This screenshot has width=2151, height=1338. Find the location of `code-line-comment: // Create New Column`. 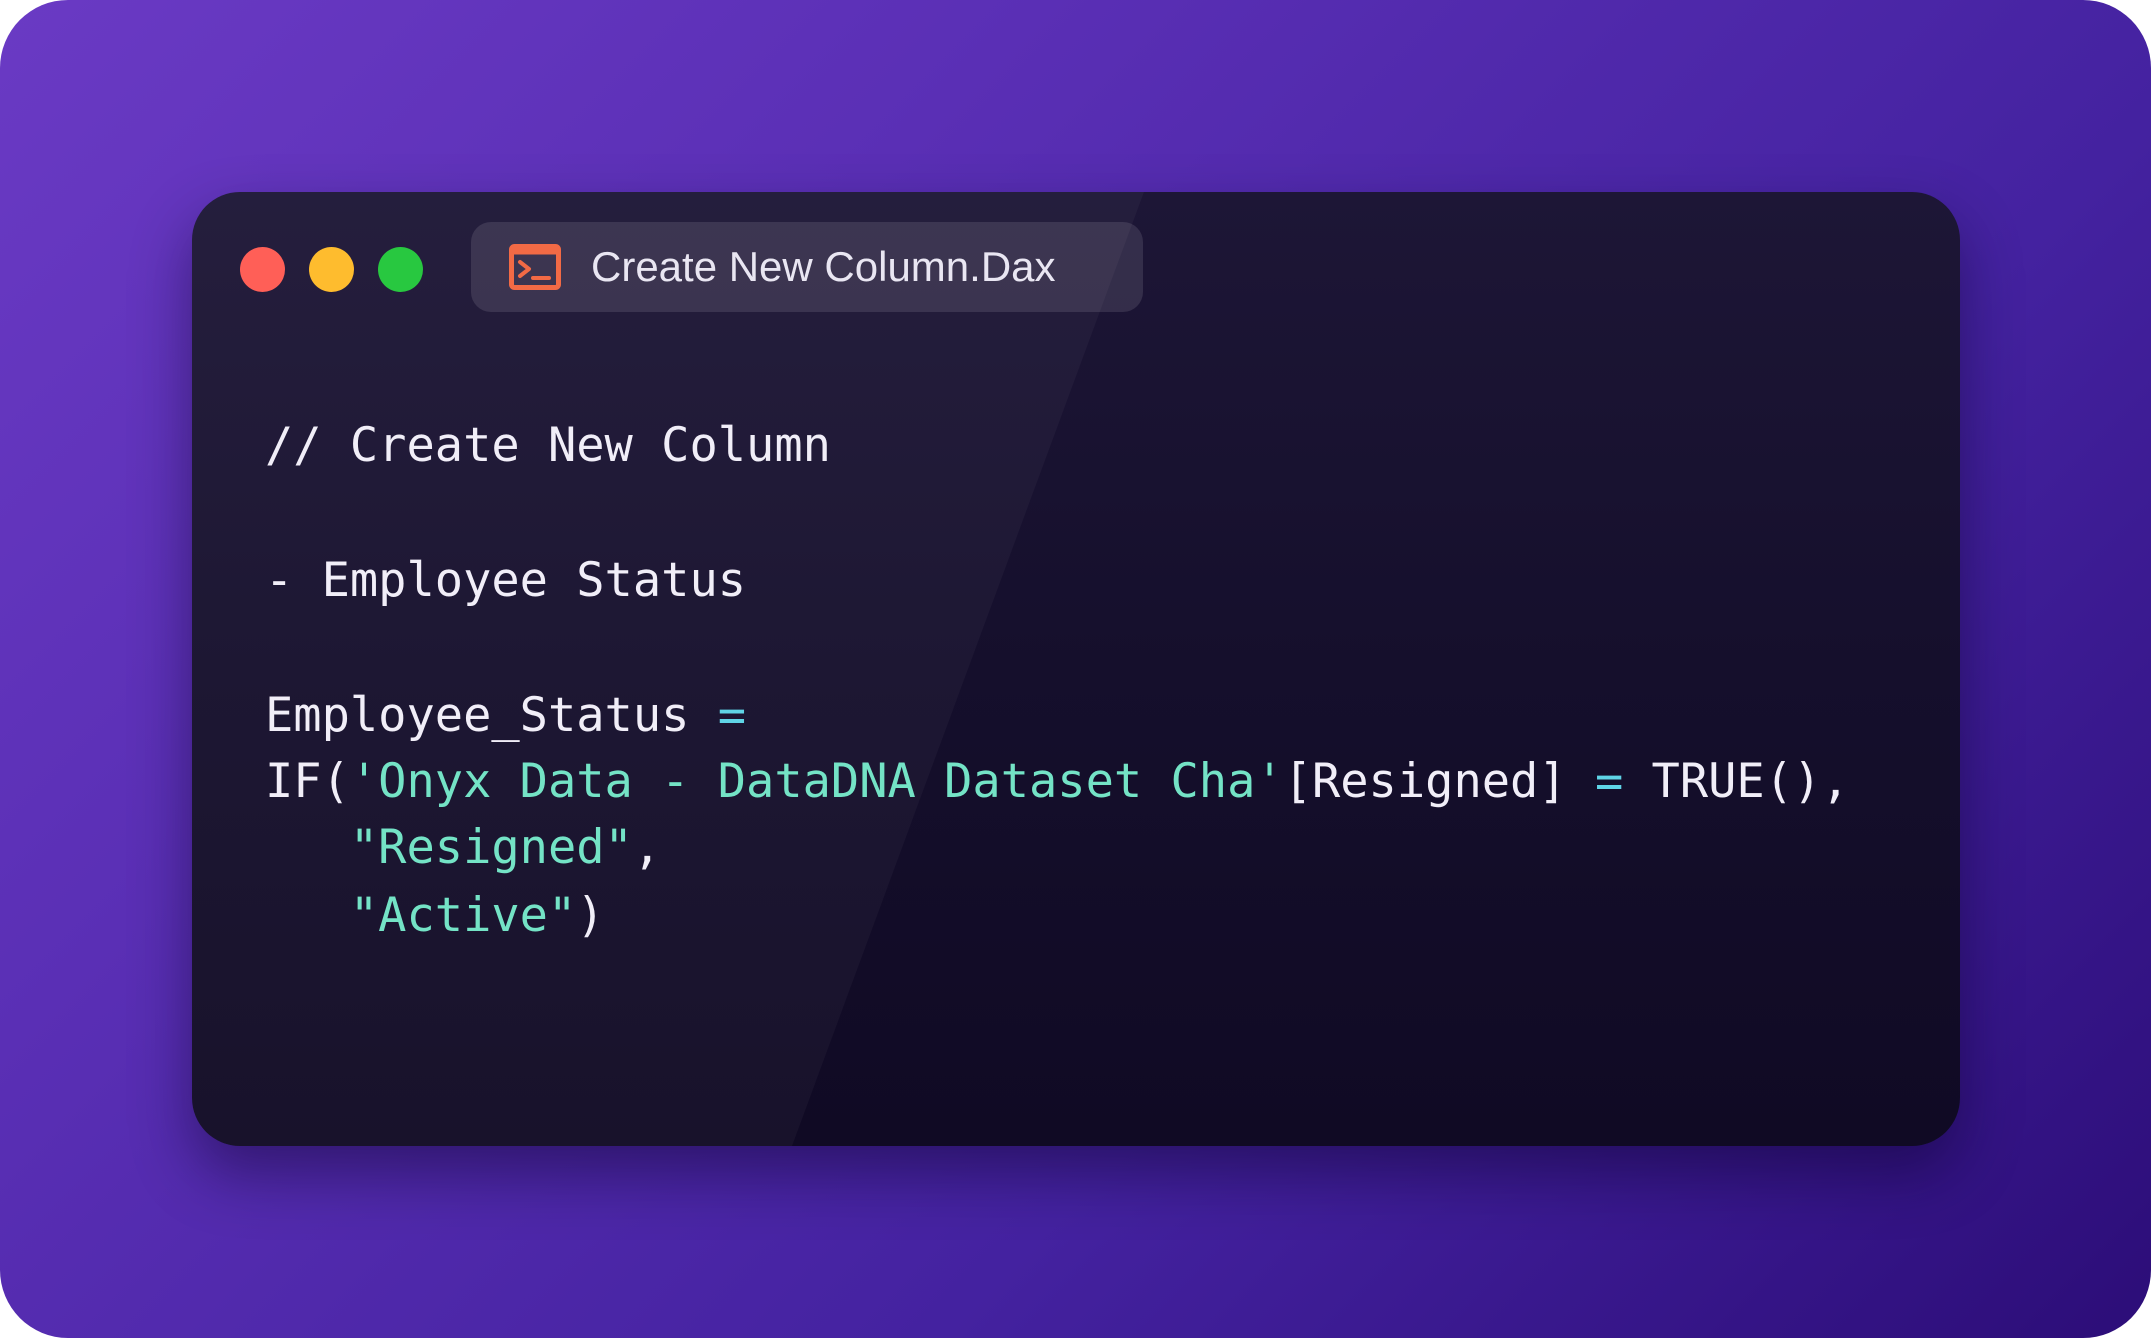

code-line-comment: // Create New Column is located at coordinates (548, 446).